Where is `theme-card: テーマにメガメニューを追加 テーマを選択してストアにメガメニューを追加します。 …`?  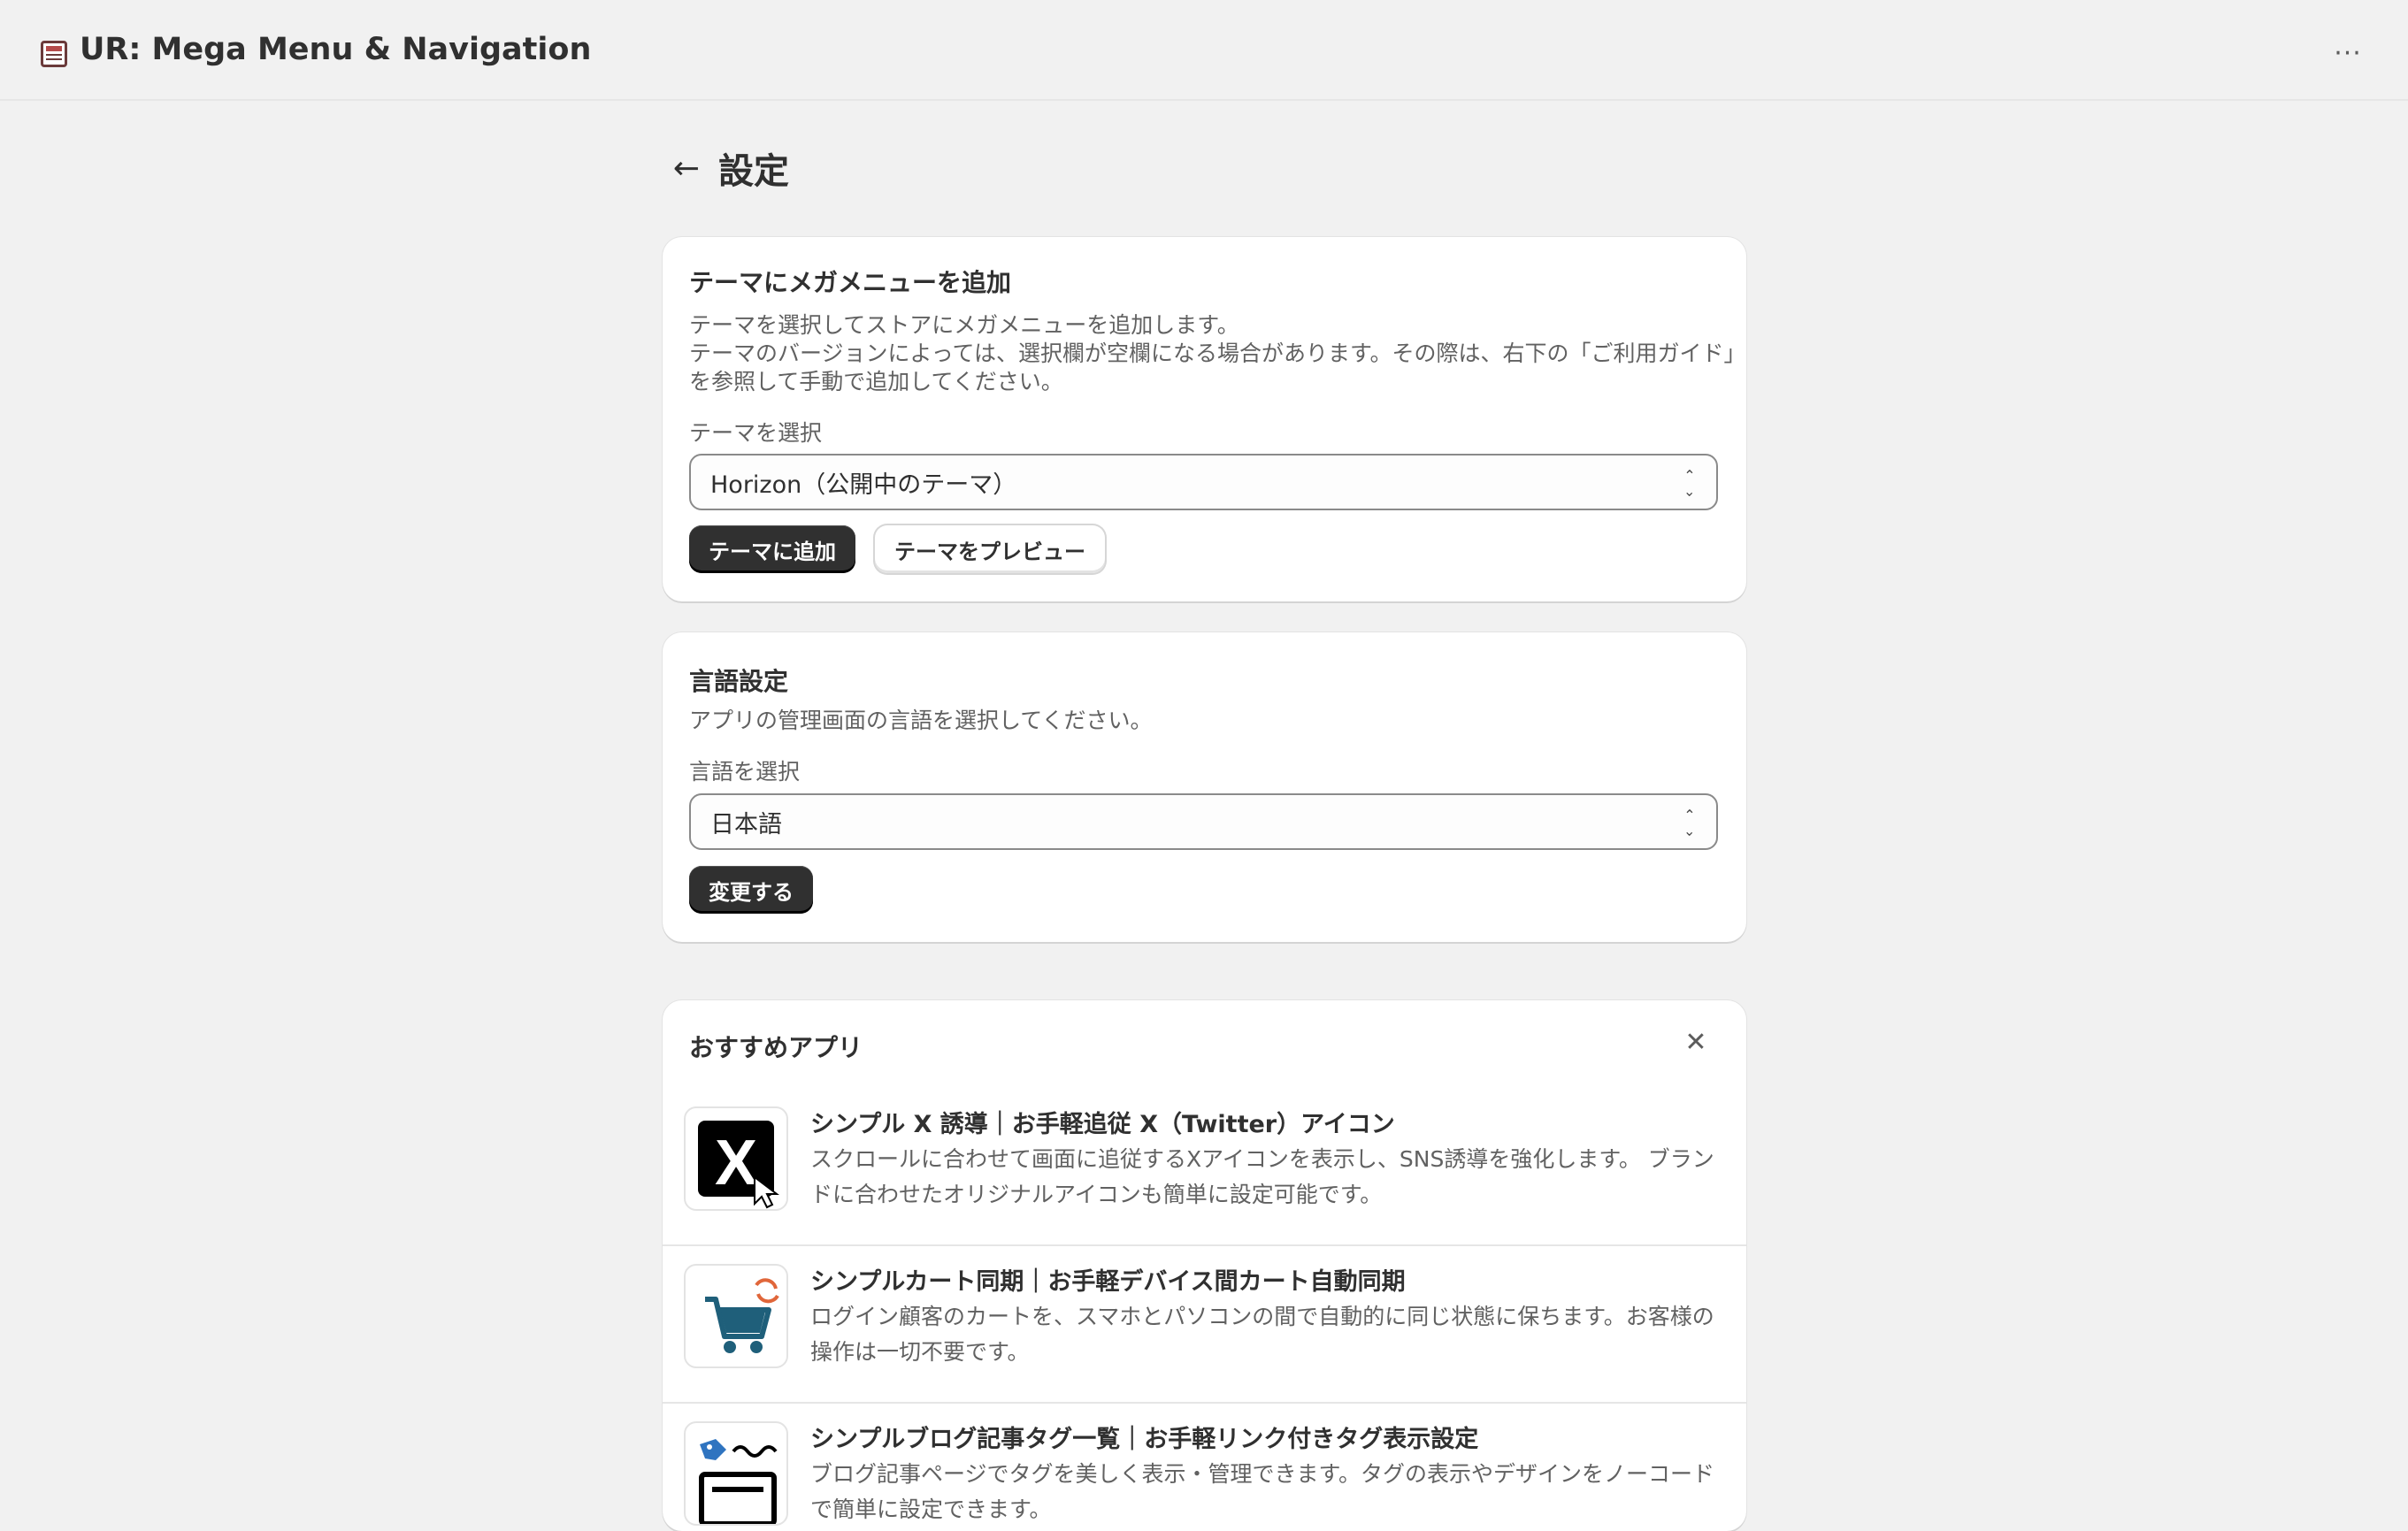 theme-card: テーマにメガメニューを追加 テーマを選択してストアにメガメニューを追加します。 … is located at coordinates (1204, 419).